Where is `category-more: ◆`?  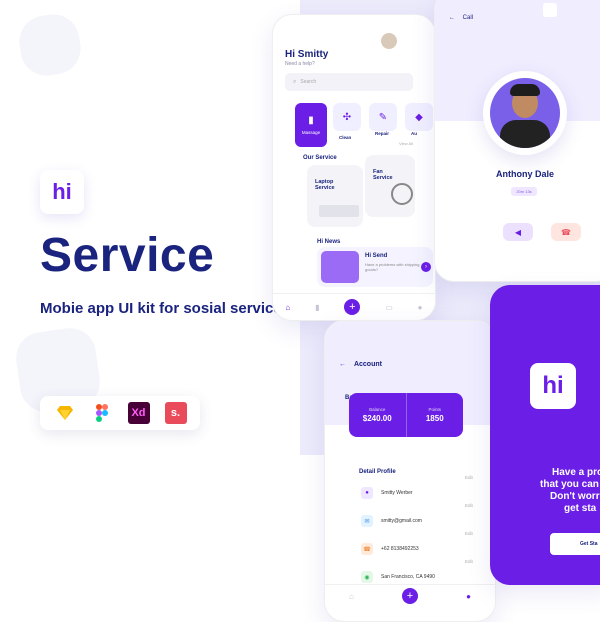
category-more: ◆ is located at coordinates (419, 117).